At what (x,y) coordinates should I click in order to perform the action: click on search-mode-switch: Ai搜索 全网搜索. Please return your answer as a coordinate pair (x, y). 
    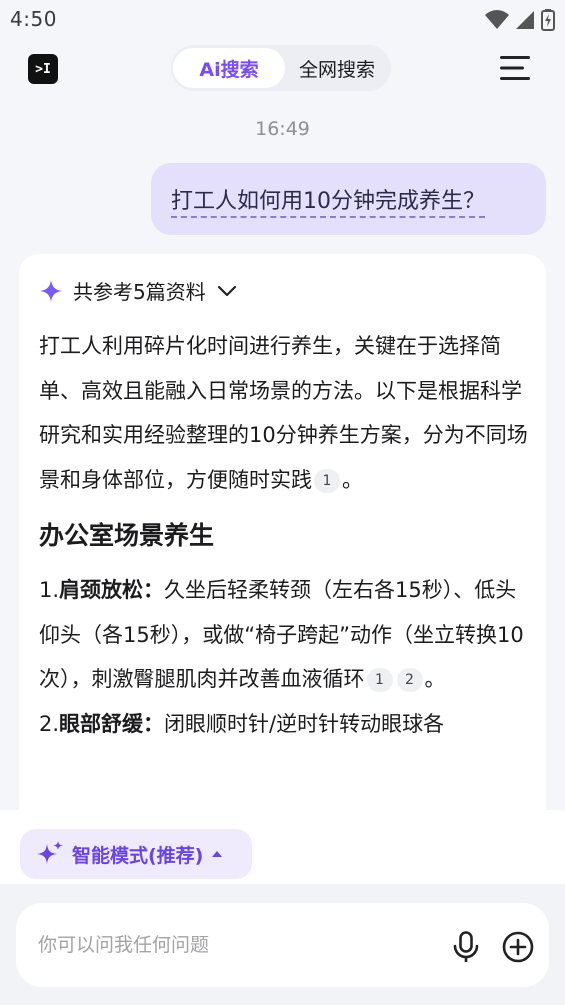
    Looking at the image, I should click on (281, 68).